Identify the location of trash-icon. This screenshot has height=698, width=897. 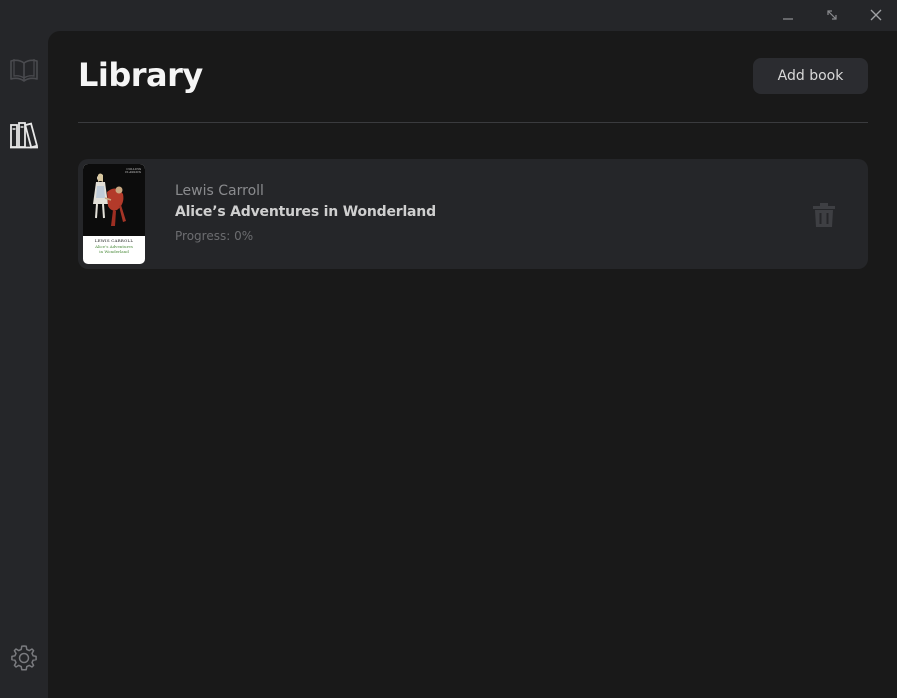
(824, 215).